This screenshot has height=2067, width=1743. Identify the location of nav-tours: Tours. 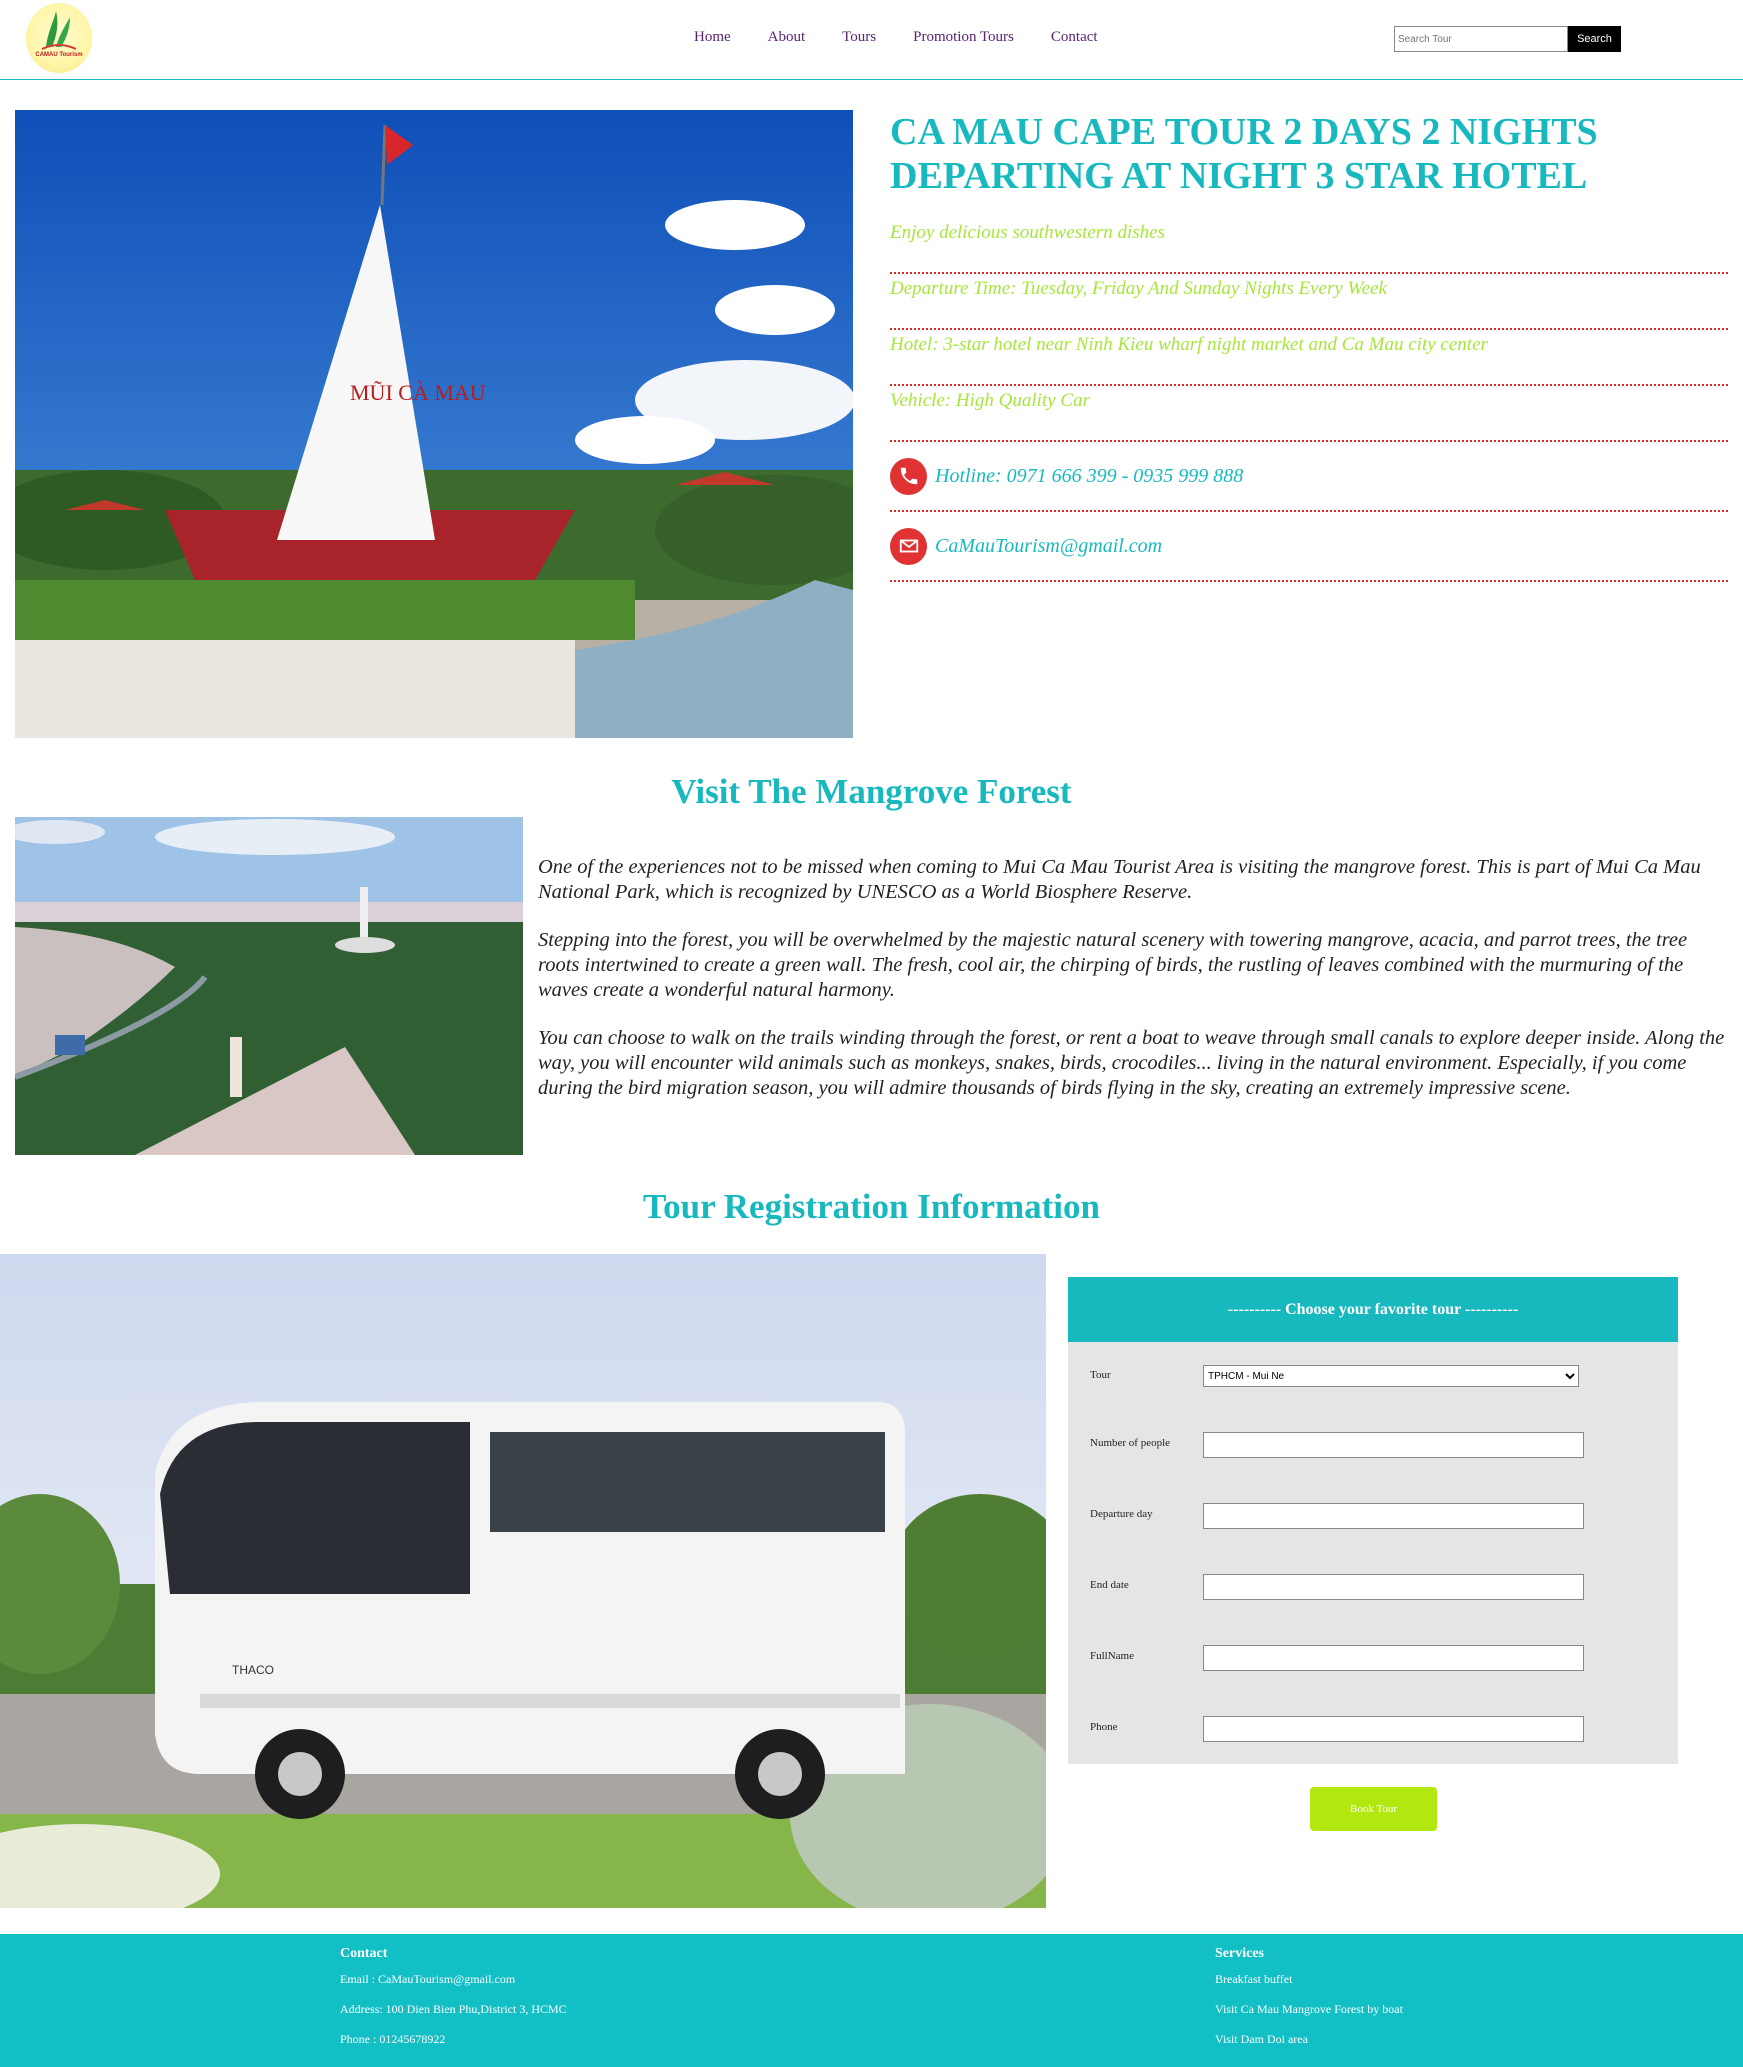
(859, 37).